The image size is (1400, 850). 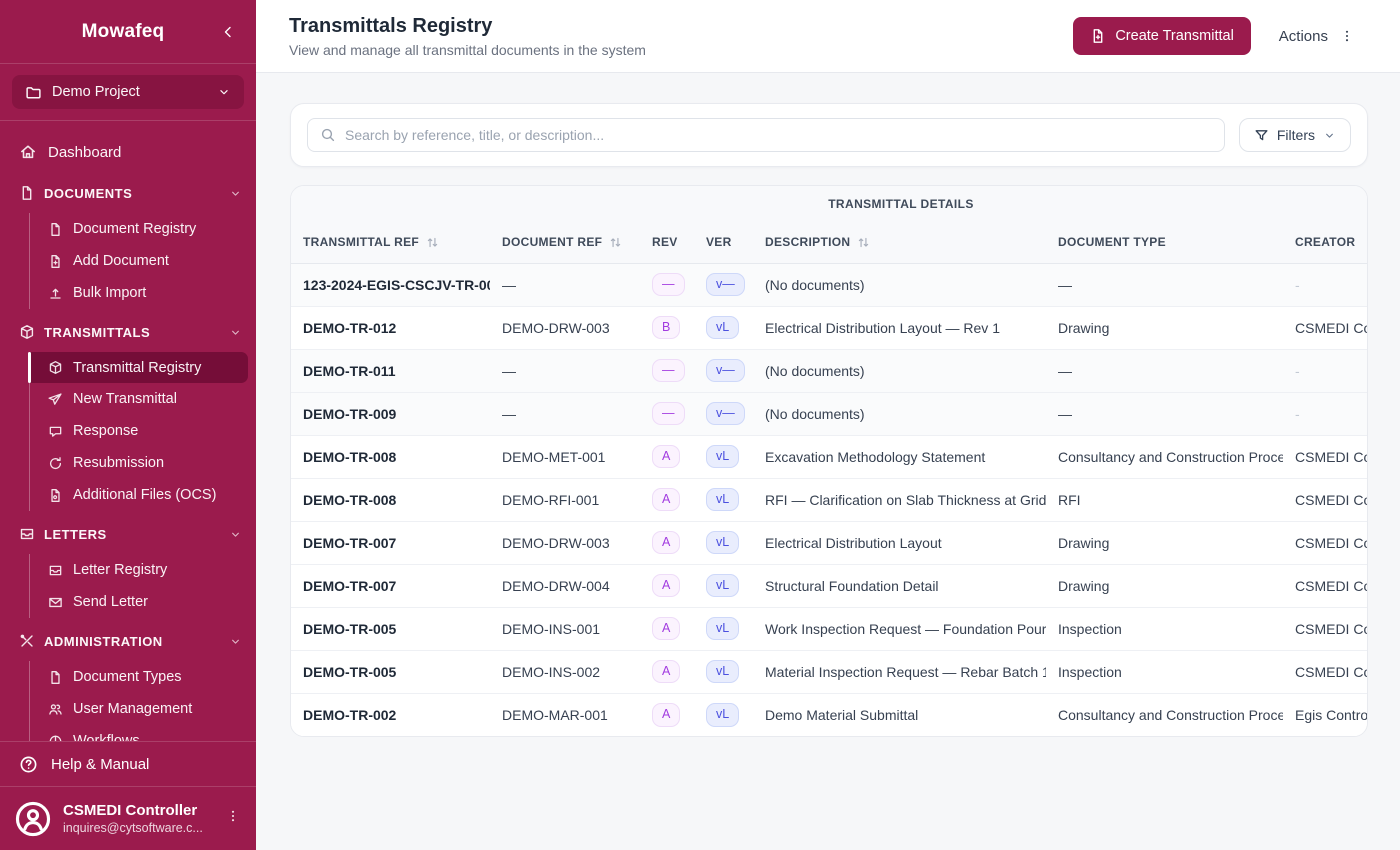 I want to click on file-plus-icon, so click(x=55, y=261).